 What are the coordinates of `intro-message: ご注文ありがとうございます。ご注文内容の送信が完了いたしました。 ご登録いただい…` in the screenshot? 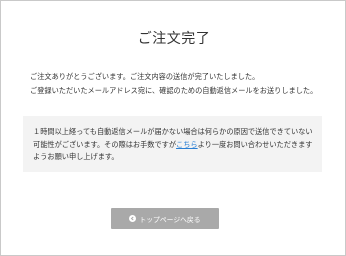 It's located at (180, 83).